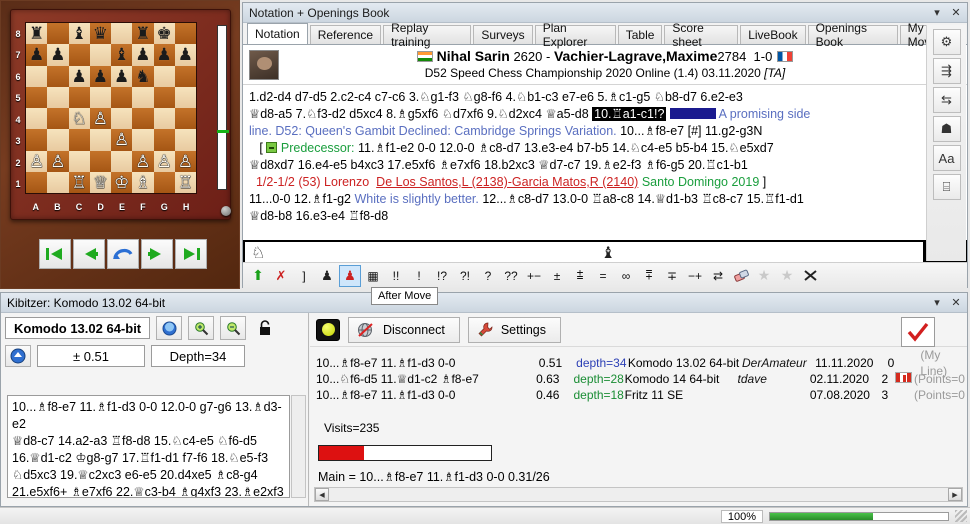  What do you see at coordinates (100, 33) in the screenshot?
I see `chess-piece: ♛` at bounding box center [100, 33].